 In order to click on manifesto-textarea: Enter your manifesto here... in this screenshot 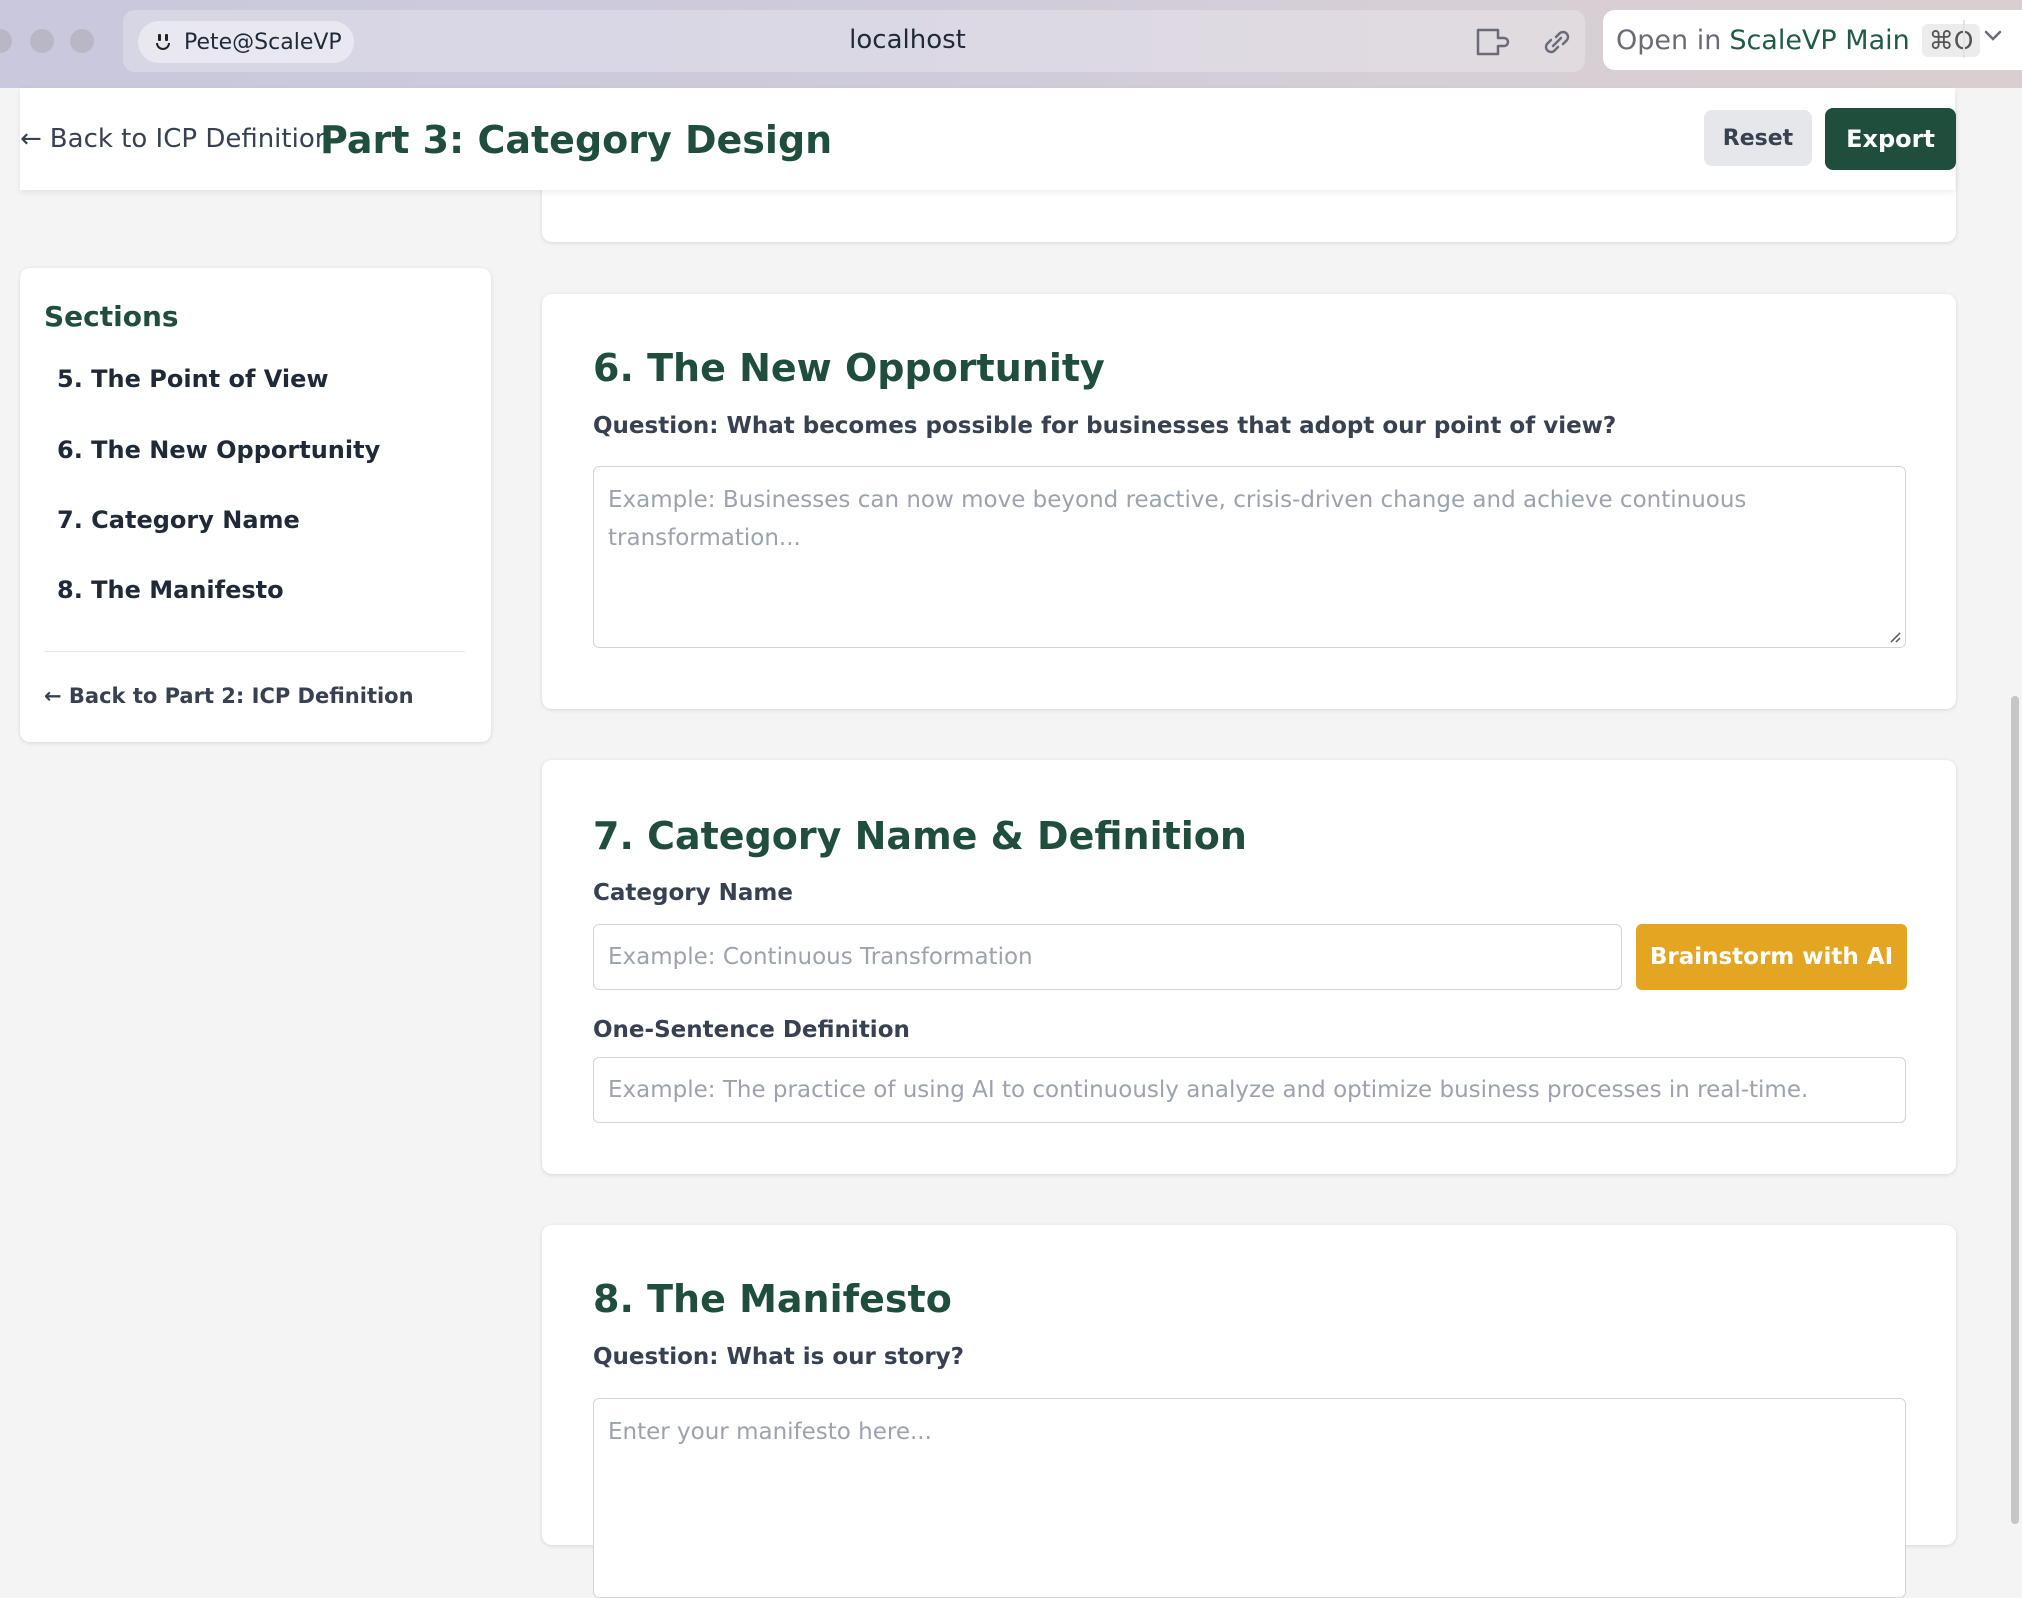, I will do `click(1249, 1498)`.